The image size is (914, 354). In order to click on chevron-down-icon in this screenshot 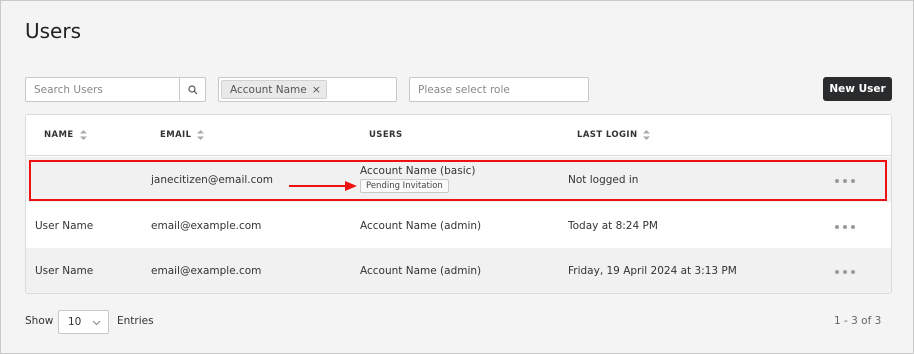, I will do `click(96, 323)`.